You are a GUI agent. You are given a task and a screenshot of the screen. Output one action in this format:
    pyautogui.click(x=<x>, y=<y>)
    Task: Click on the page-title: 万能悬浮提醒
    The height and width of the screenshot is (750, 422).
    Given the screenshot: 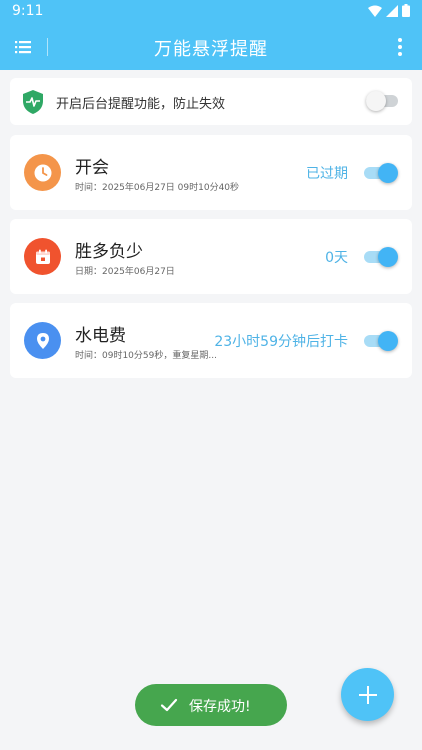 What is the action you would take?
    pyautogui.click(x=211, y=49)
    